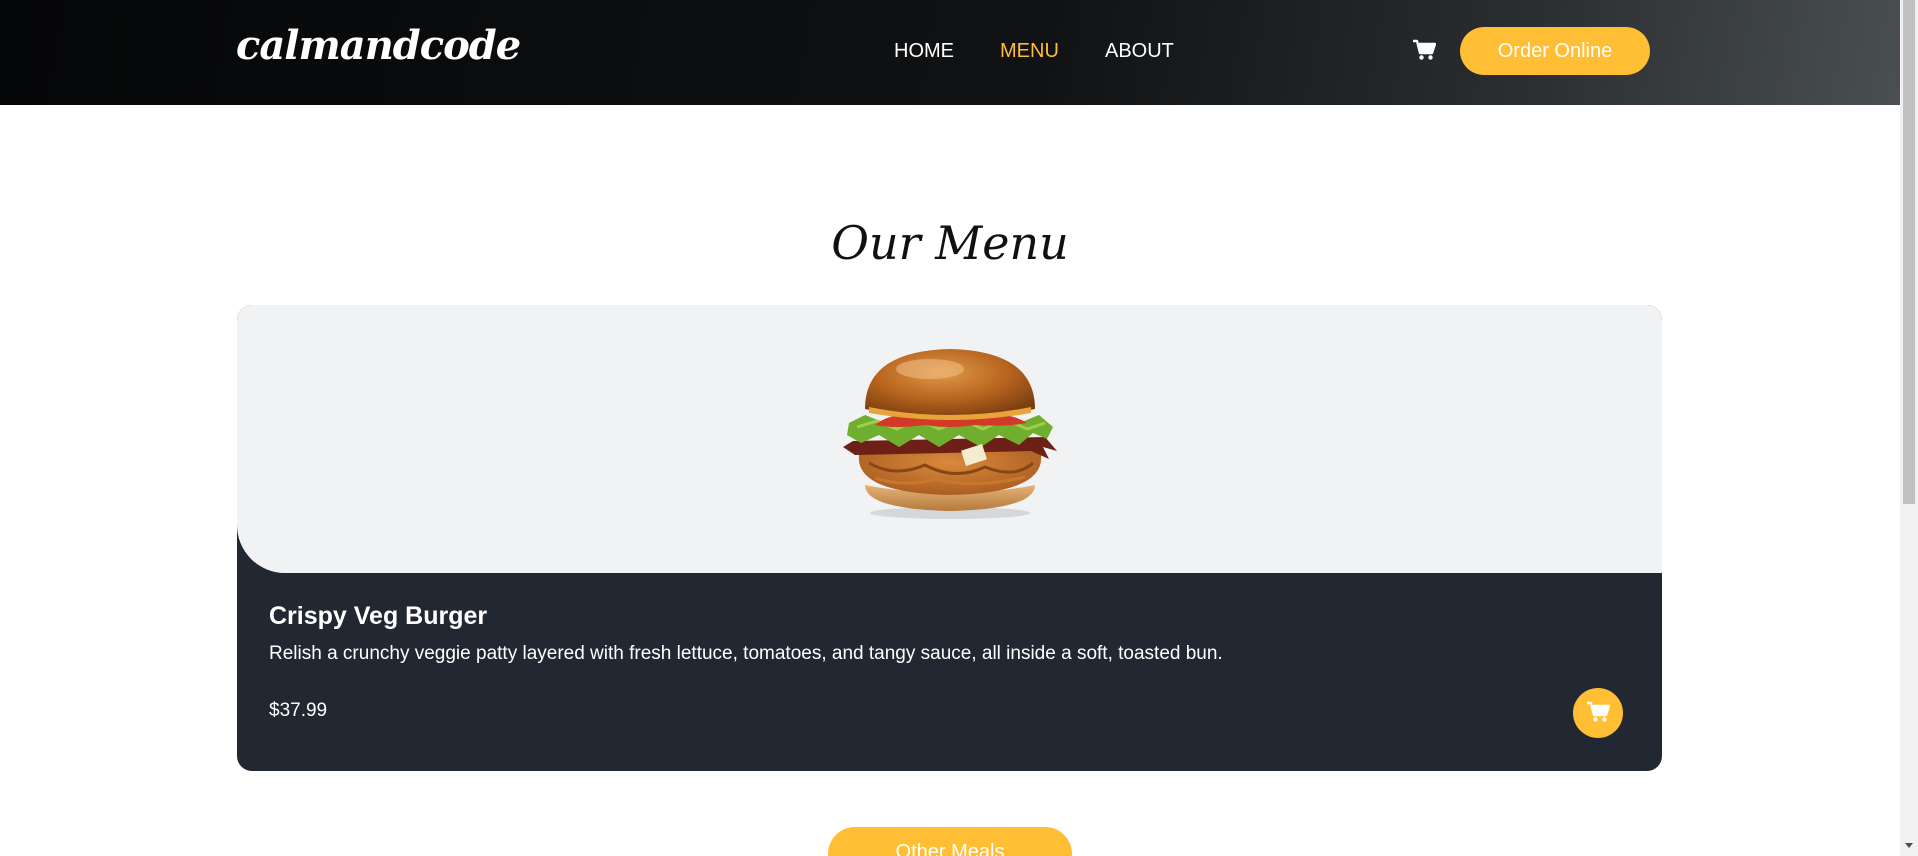  I want to click on scrollbar, so click(1909, 428).